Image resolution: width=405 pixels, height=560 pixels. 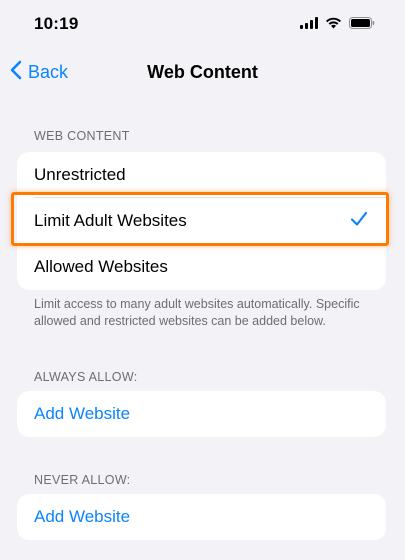 What do you see at coordinates (201, 267) in the screenshot?
I see `option-allowed-websites: Allowed Websites` at bounding box center [201, 267].